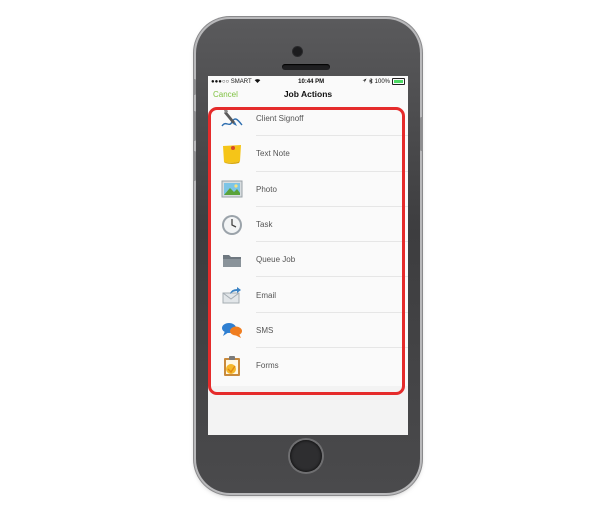 This screenshot has width=591, height=514. I want to click on front-camera, so click(297, 51).